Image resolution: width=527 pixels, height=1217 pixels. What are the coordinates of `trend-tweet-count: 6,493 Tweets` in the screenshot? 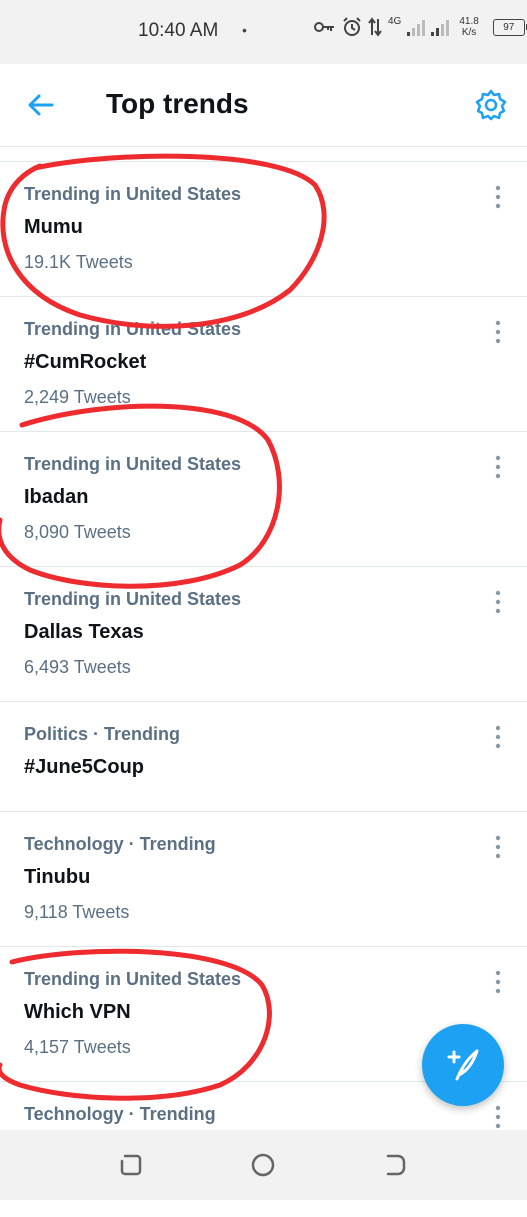 It's located at (77, 667).